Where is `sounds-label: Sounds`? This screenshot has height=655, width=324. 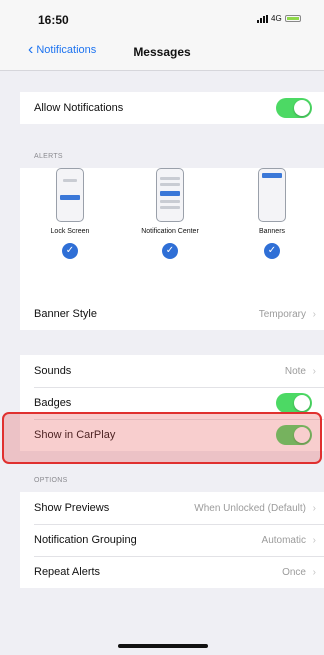
sounds-label: Sounds is located at coordinates (53, 371).